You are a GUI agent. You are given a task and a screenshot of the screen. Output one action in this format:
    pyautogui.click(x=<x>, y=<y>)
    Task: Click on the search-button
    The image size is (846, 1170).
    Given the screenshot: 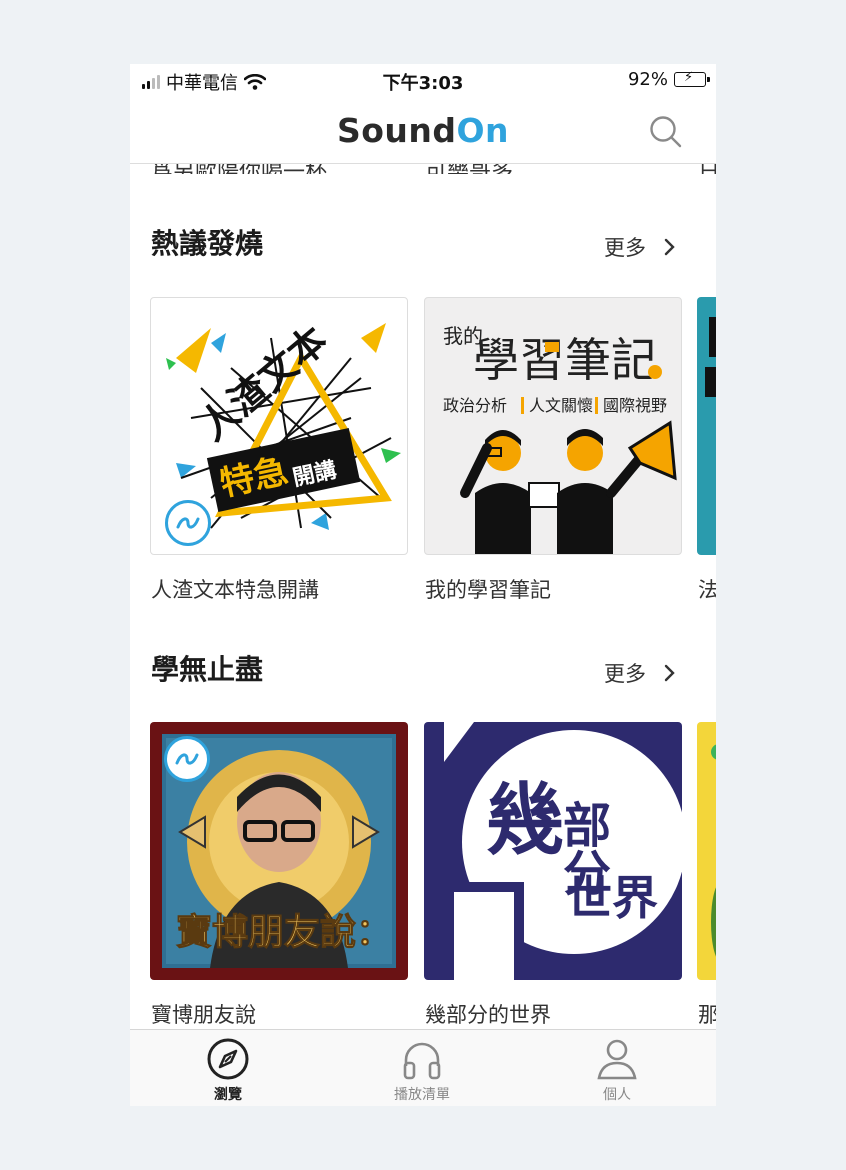 What is the action you would take?
    pyautogui.click(x=666, y=132)
    